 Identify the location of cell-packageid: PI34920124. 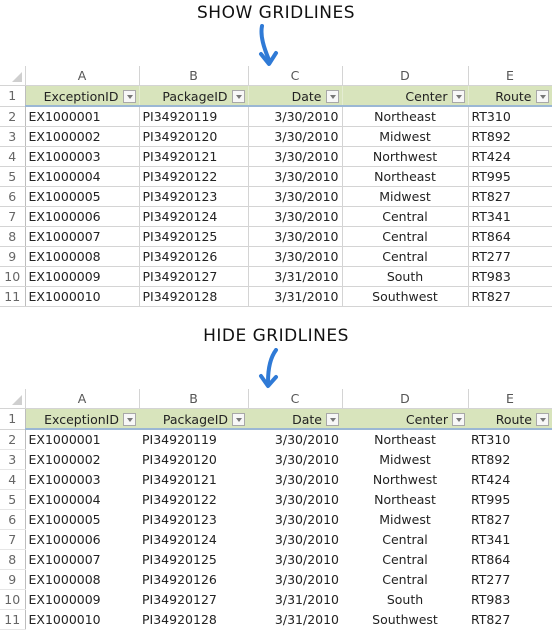
(193, 539).